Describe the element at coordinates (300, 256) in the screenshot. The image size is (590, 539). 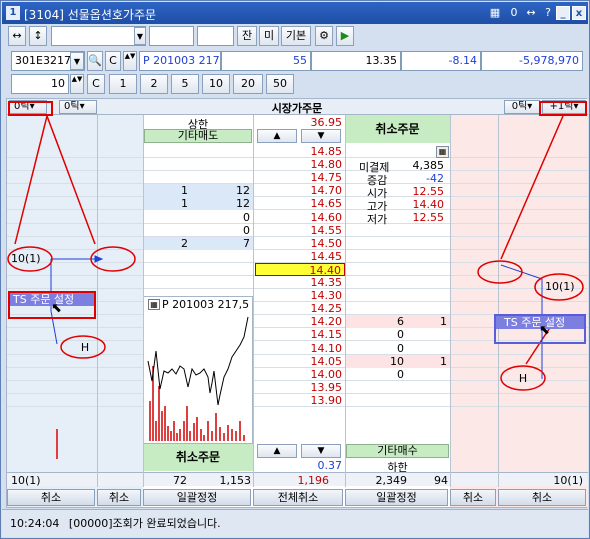
I see `price-level: 14.45` at that location.